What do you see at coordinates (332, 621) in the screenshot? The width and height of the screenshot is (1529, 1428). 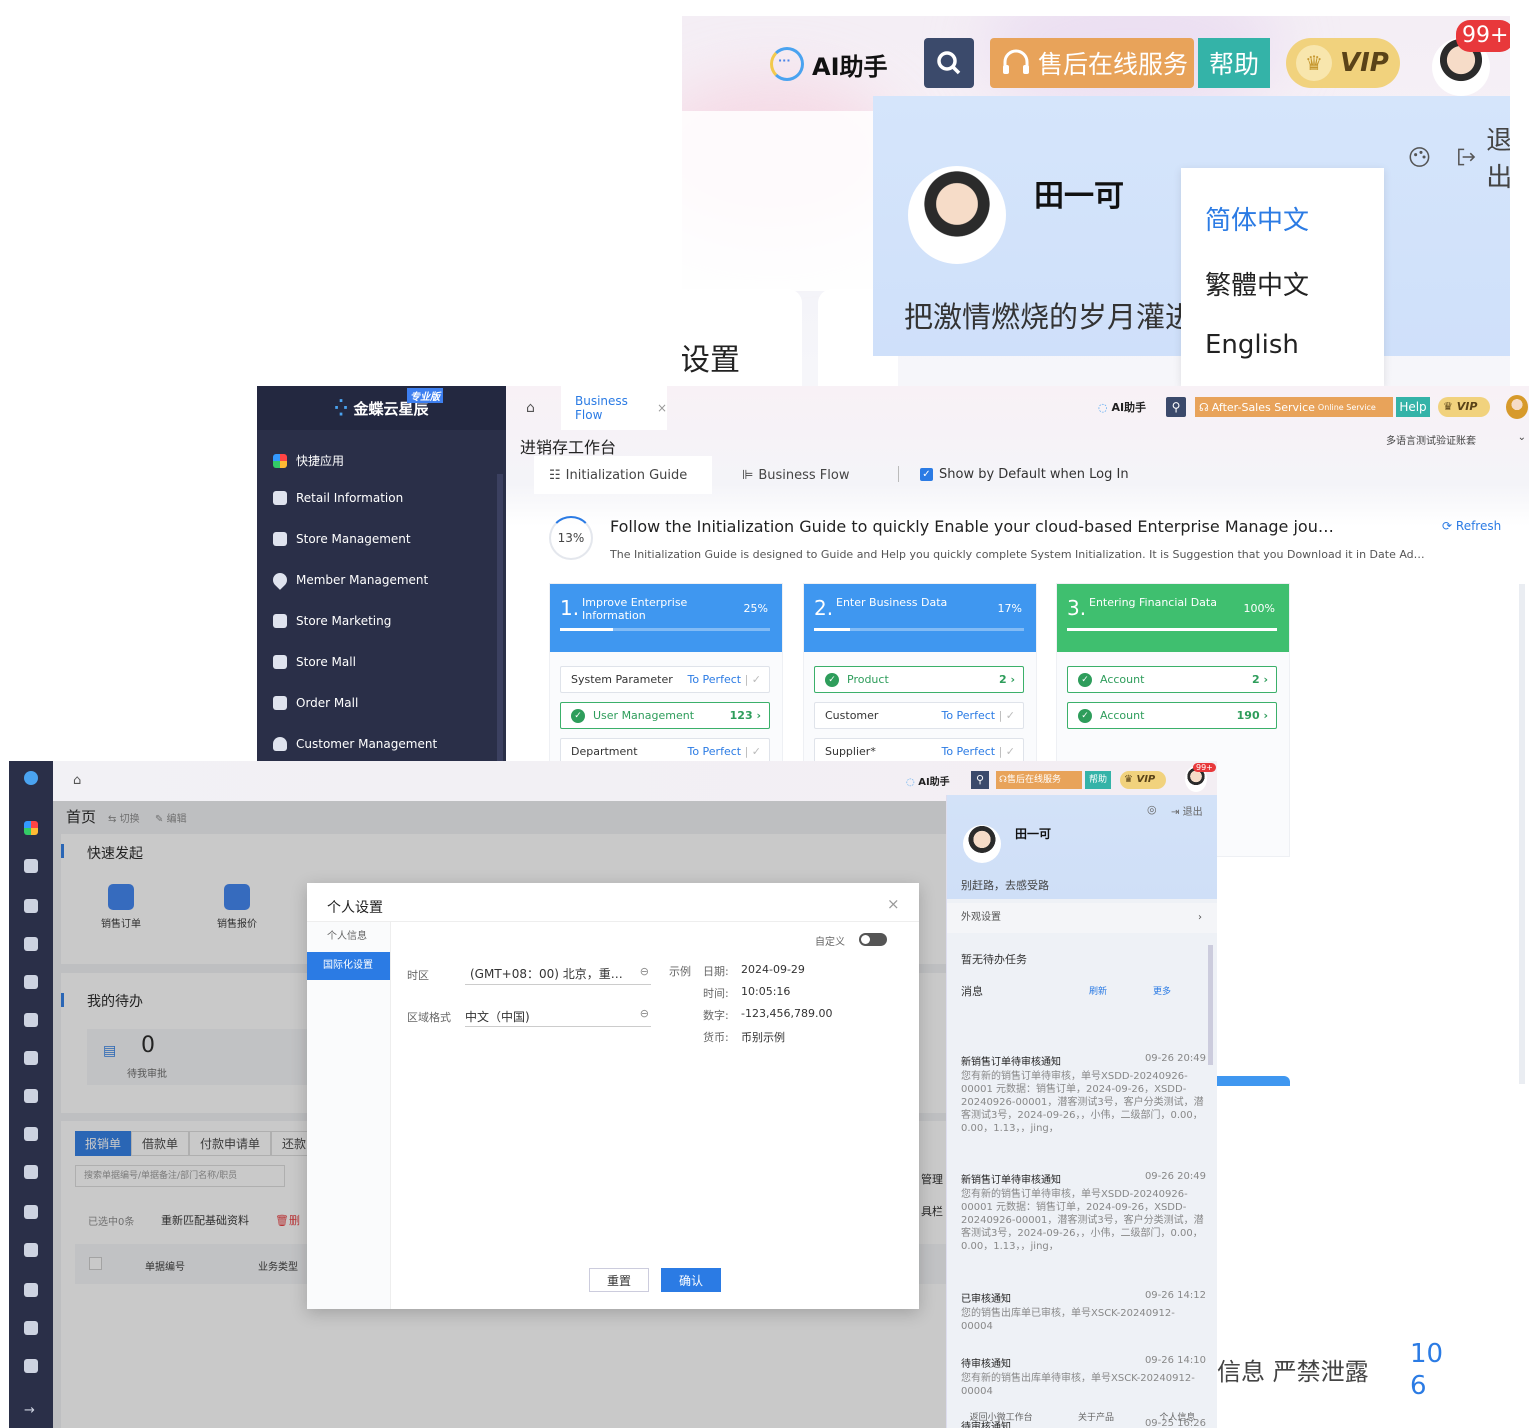 I see `sidebar-item-store-marketing: Store Marketing` at bounding box center [332, 621].